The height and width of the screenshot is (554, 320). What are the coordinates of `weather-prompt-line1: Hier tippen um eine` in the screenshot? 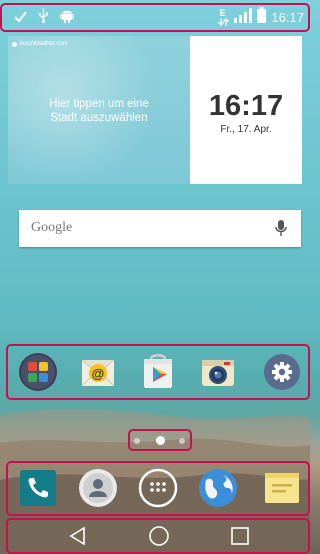 It's located at (99, 104).